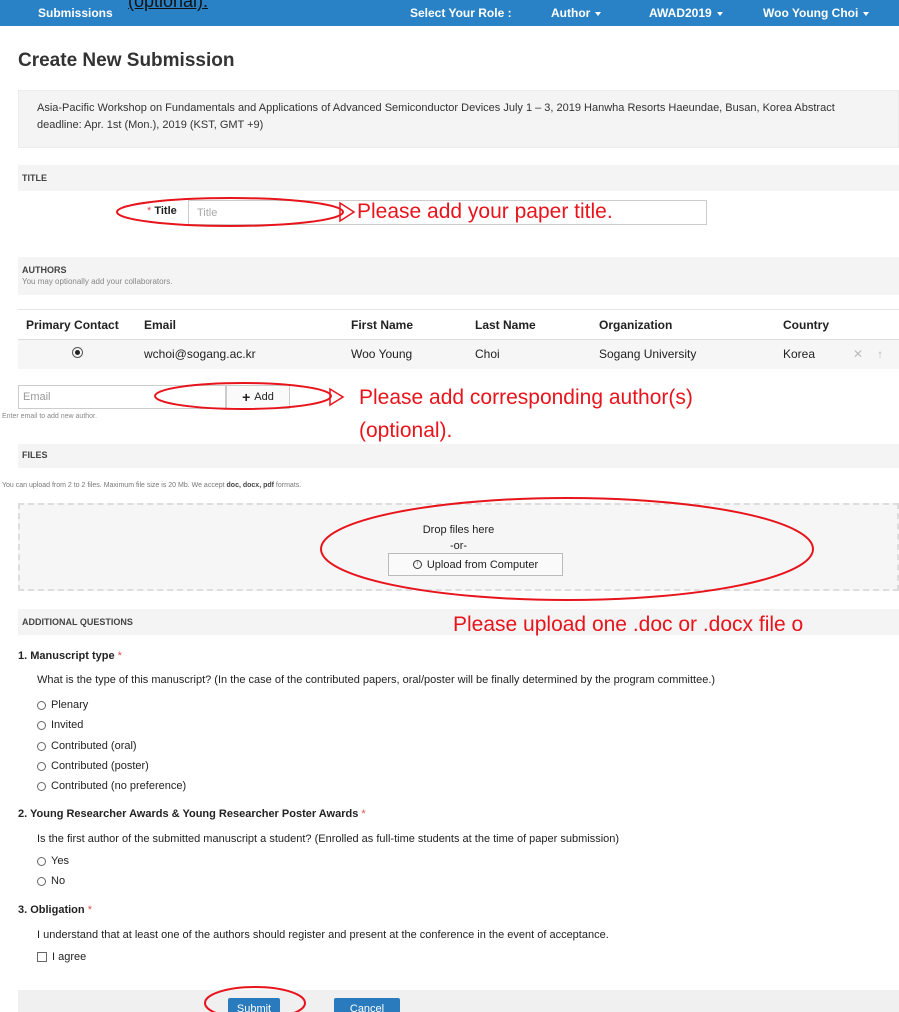 The image size is (899, 1012). Describe the element at coordinates (254, 1005) in the screenshot. I see `submit-button: Submit` at that location.